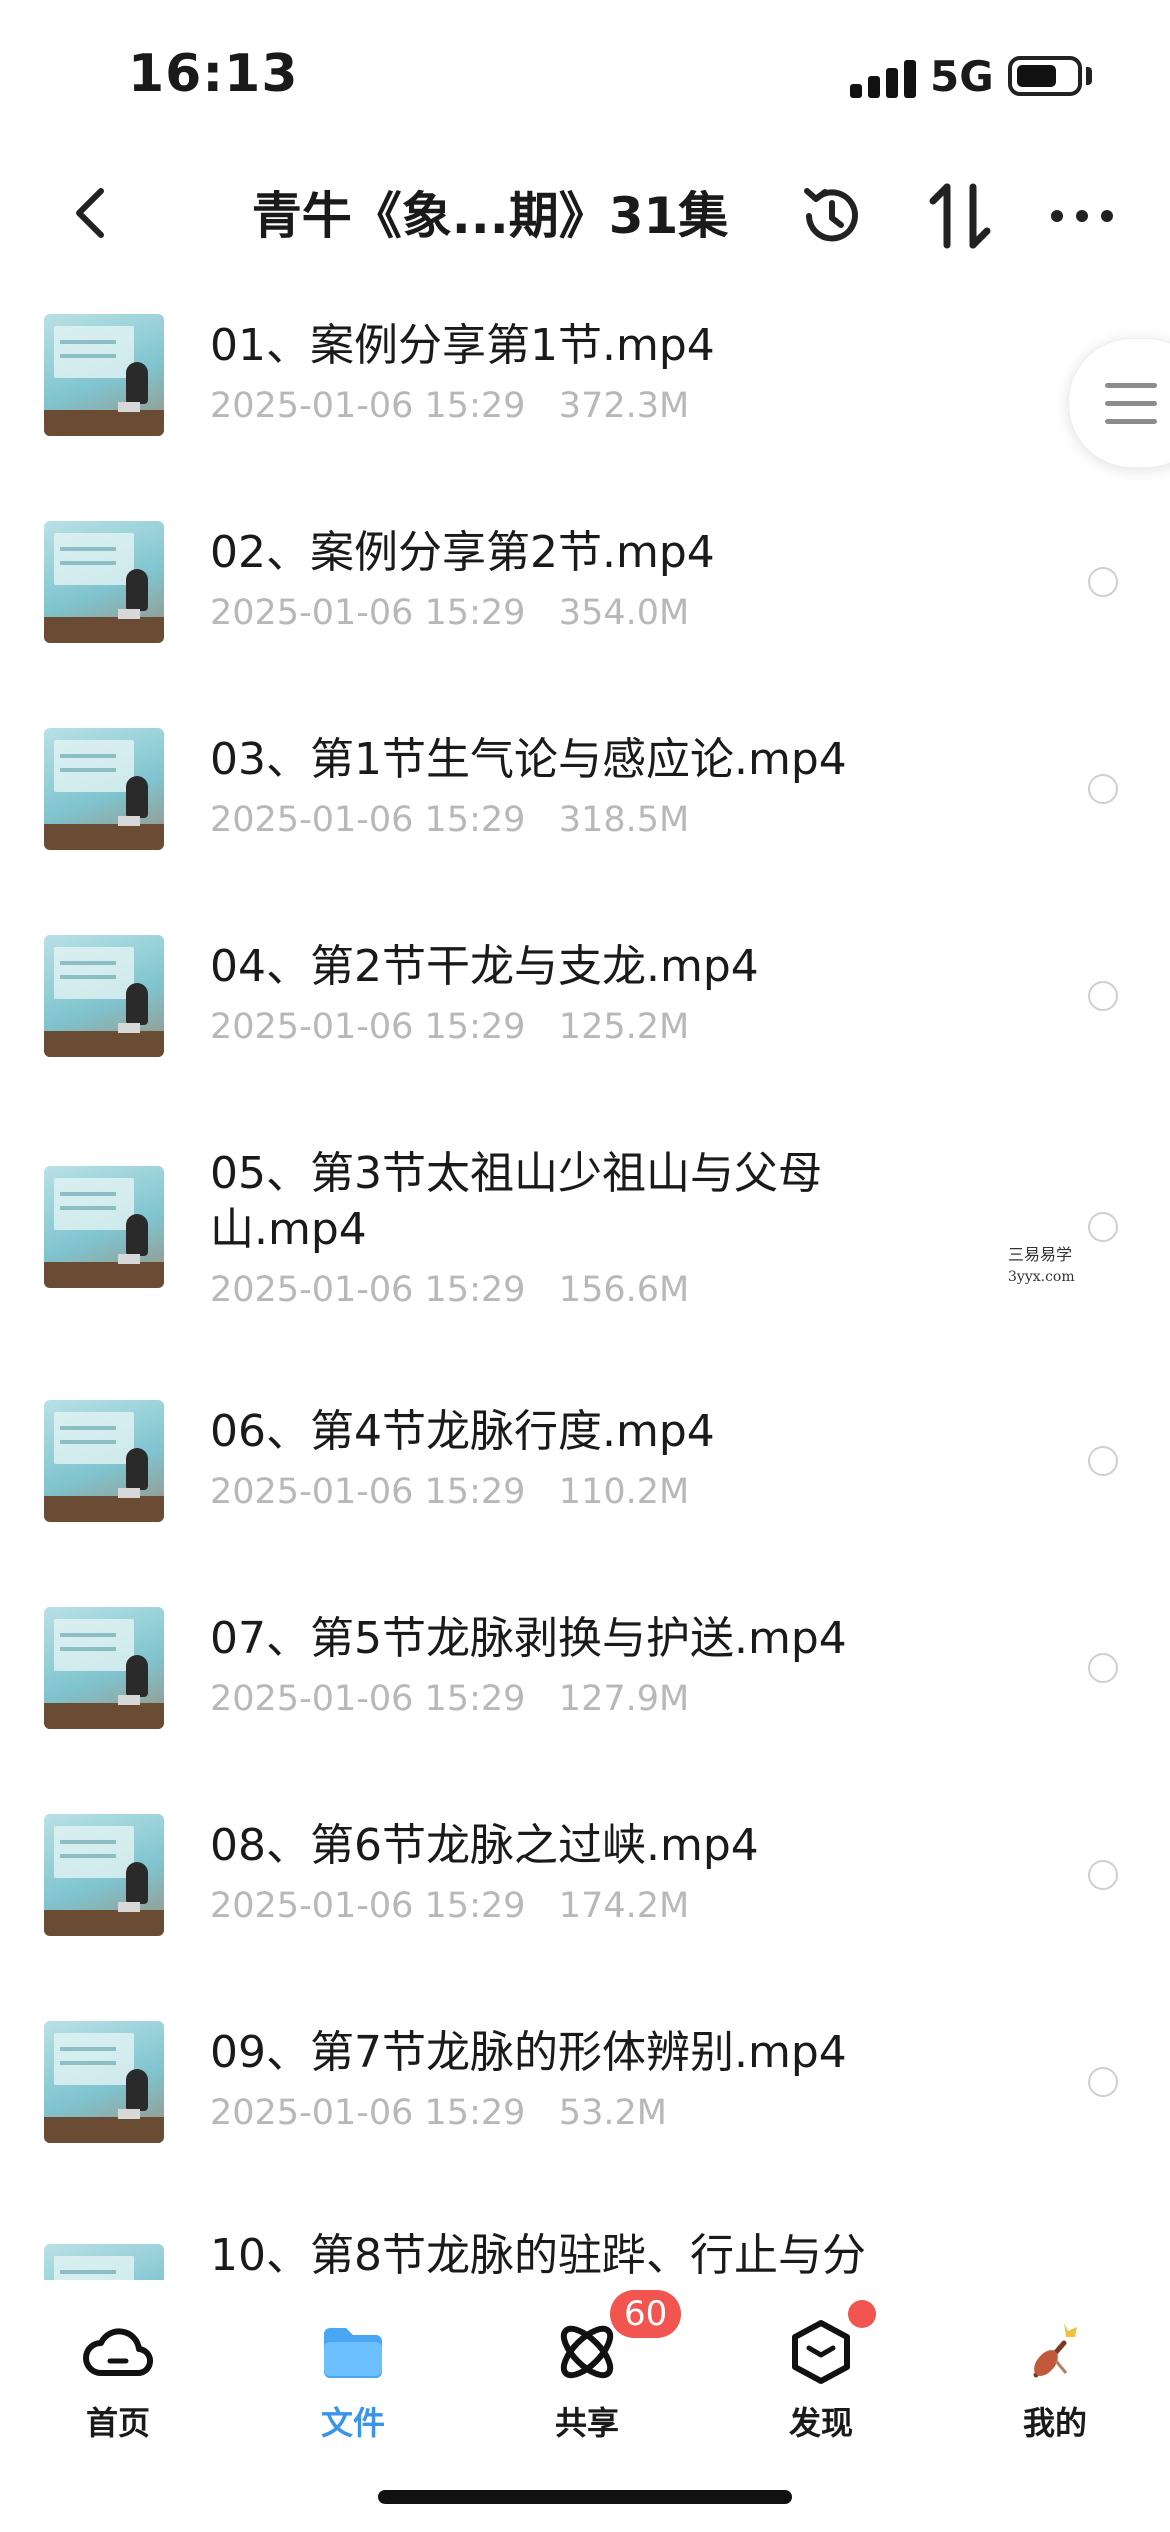 The width and height of the screenshot is (1170, 2532). What do you see at coordinates (586, 2423) in the screenshot?
I see `tab-label: 共享` at bounding box center [586, 2423].